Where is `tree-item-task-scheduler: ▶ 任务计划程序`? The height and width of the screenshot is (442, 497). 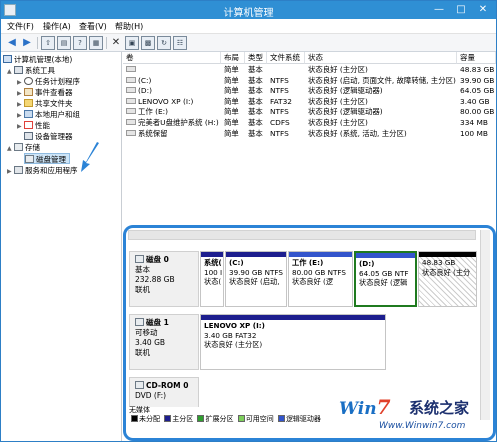
tree-item-task-scheduler: ▶ 任务计划程序 is located at coordinates (48, 81).